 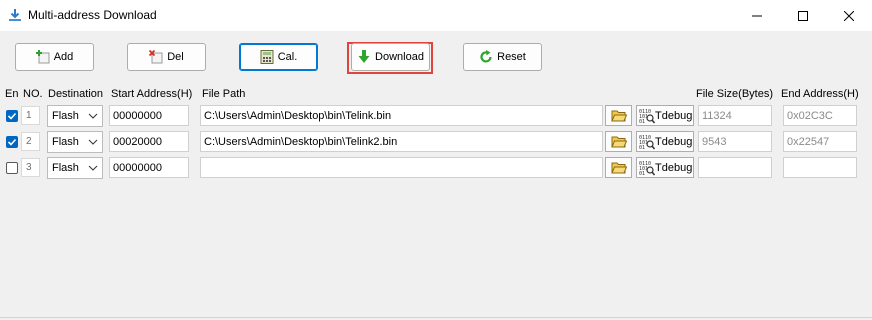 I want to click on maximize-icon, so click(x=803, y=15).